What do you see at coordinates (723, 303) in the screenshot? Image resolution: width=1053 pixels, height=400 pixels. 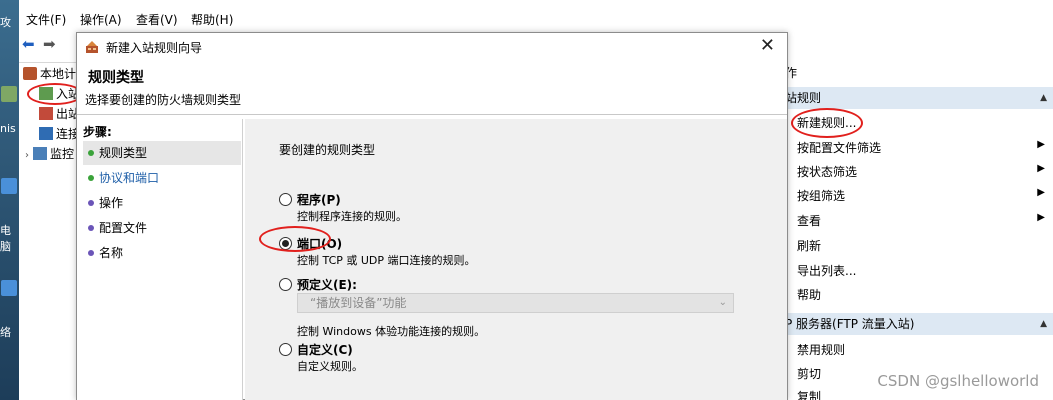 I see `chevron-down-icon: ⌄` at bounding box center [723, 303].